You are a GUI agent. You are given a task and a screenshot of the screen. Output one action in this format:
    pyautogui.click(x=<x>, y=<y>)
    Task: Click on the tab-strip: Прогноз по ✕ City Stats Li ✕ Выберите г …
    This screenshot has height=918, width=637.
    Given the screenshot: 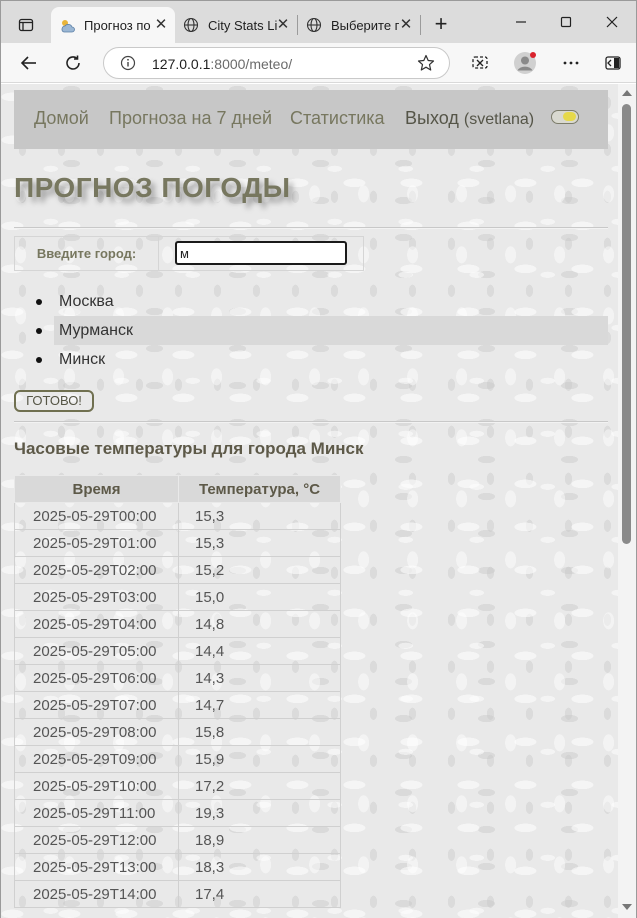 What is the action you would take?
    pyautogui.click(x=318, y=22)
    